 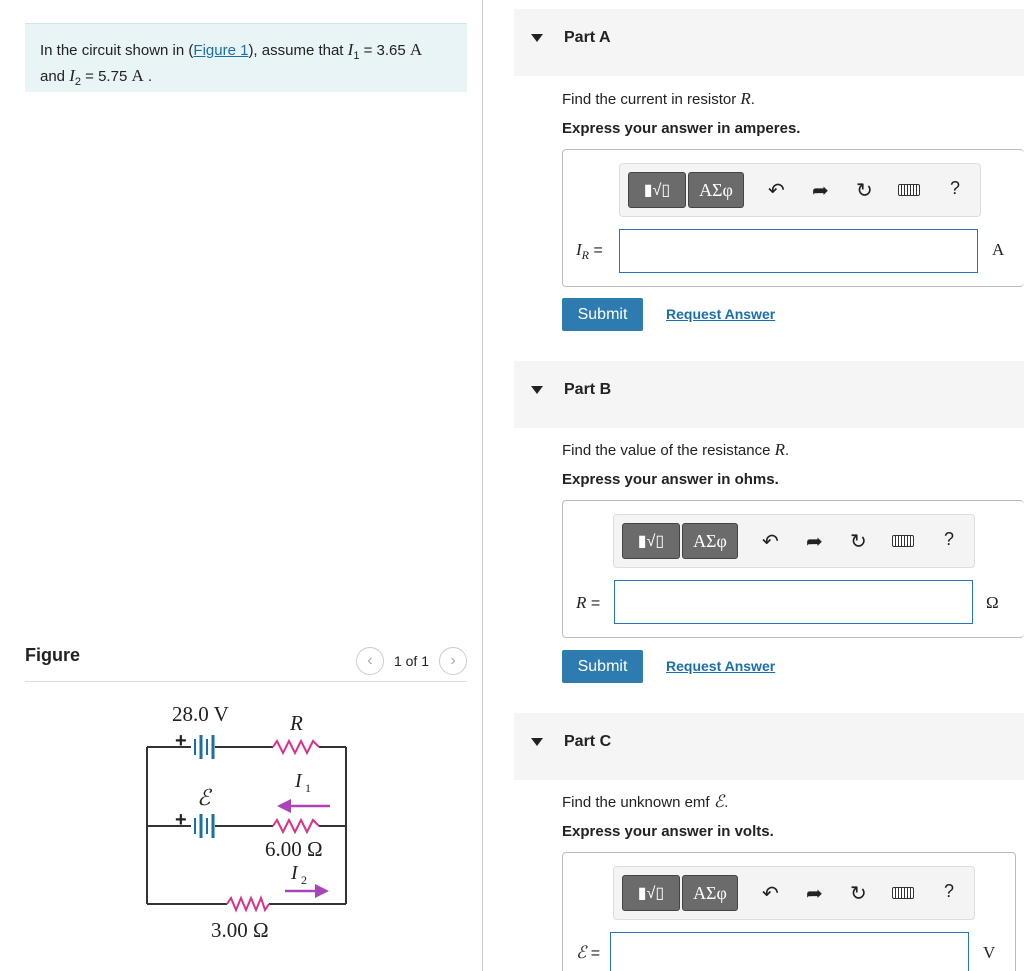 I want to click on i1-value: = 3.65, so click(x=384, y=50).